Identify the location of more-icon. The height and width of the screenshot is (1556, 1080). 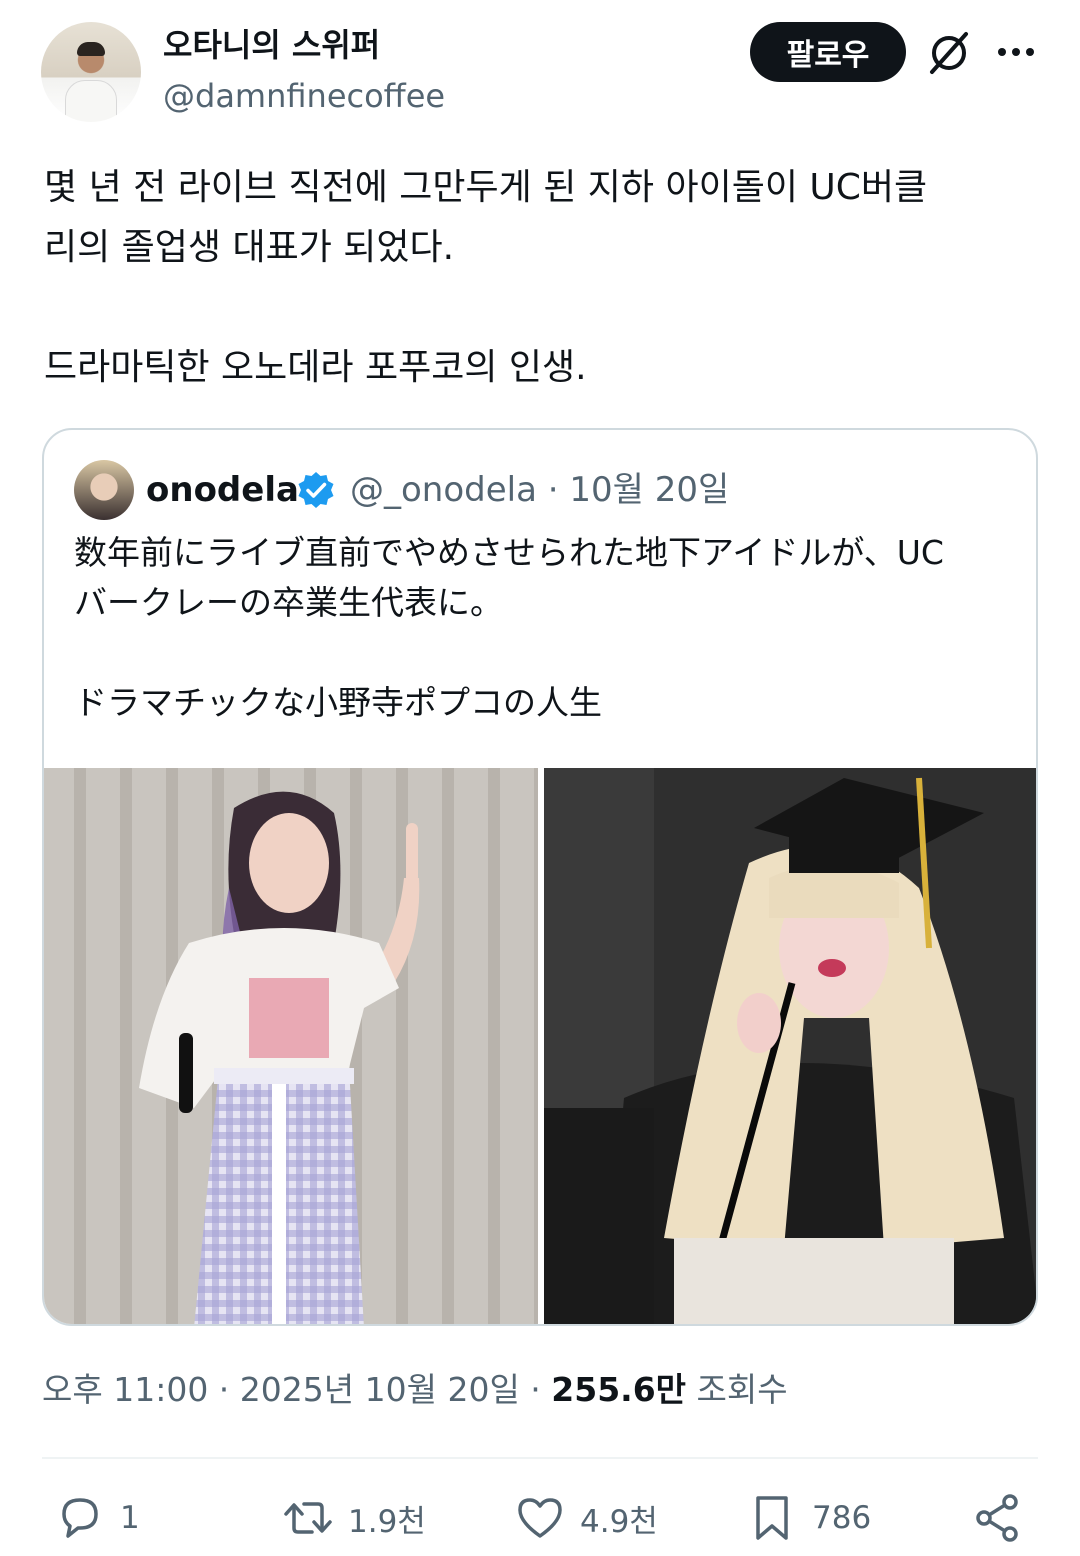
(1016, 54).